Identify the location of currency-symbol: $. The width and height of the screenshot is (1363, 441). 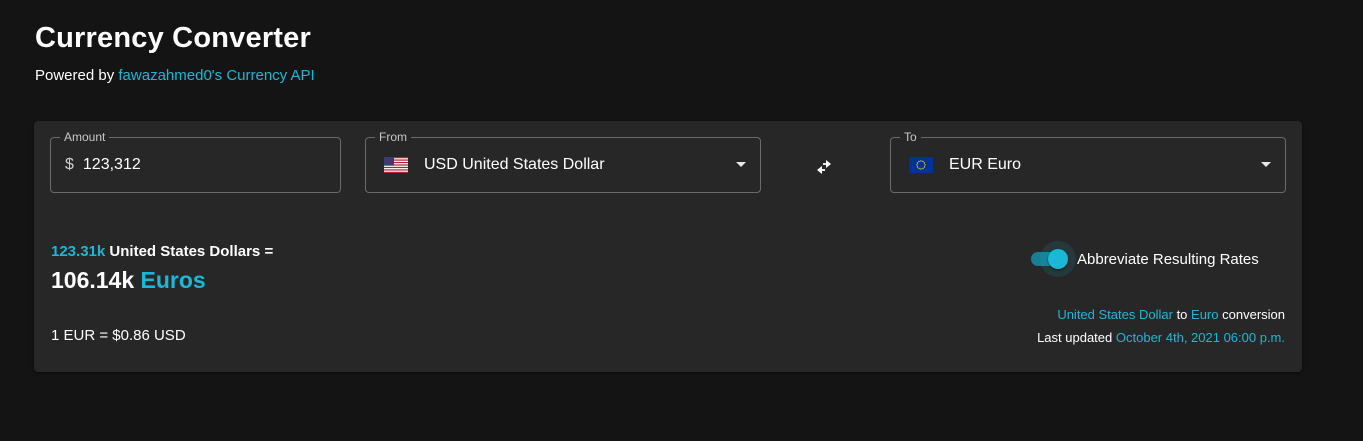
(69, 164).